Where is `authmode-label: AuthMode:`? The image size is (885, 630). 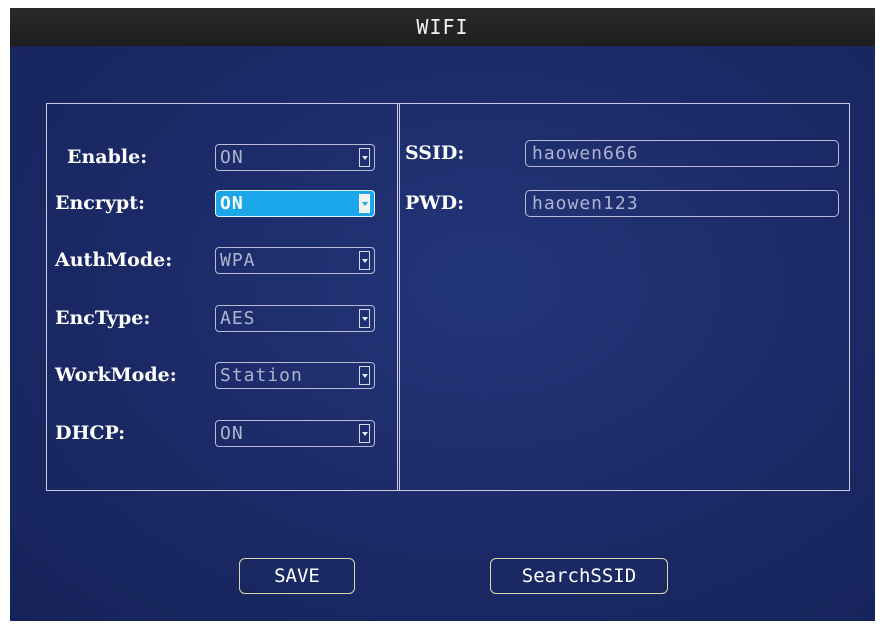
authmode-label: AuthMode: is located at coordinates (114, 260).